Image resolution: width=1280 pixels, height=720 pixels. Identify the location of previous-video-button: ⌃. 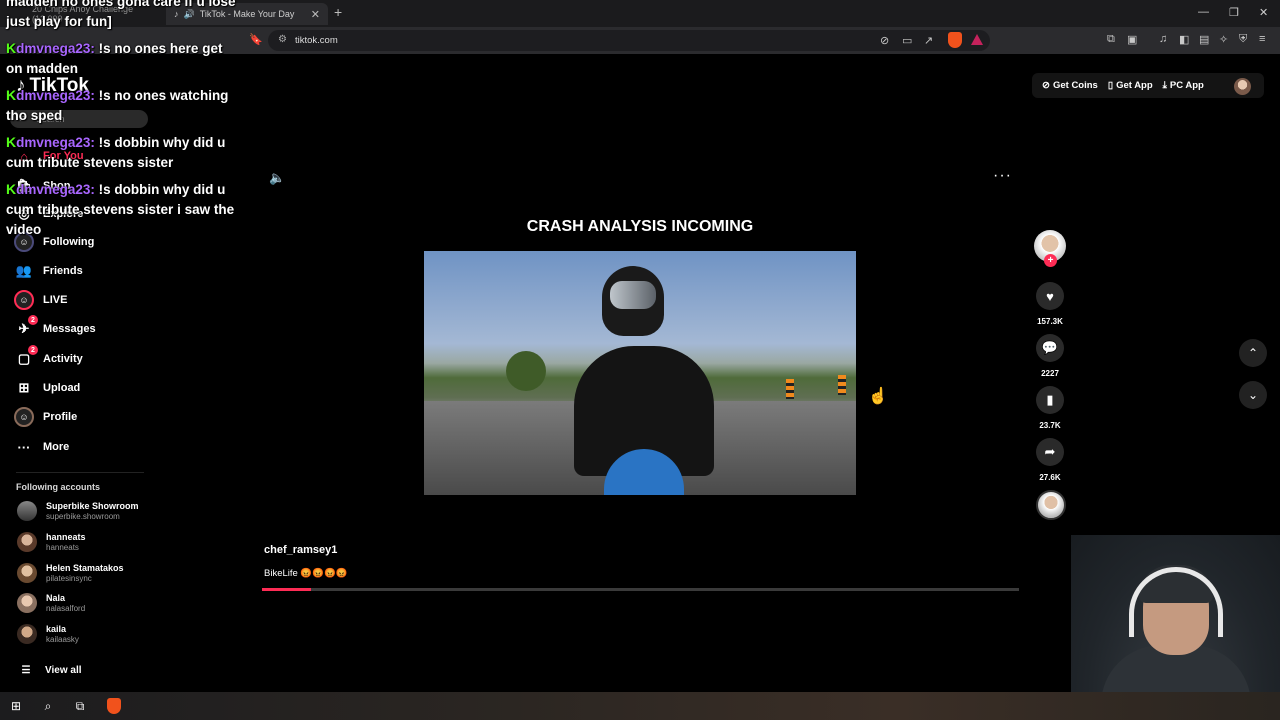
(1253, 353).